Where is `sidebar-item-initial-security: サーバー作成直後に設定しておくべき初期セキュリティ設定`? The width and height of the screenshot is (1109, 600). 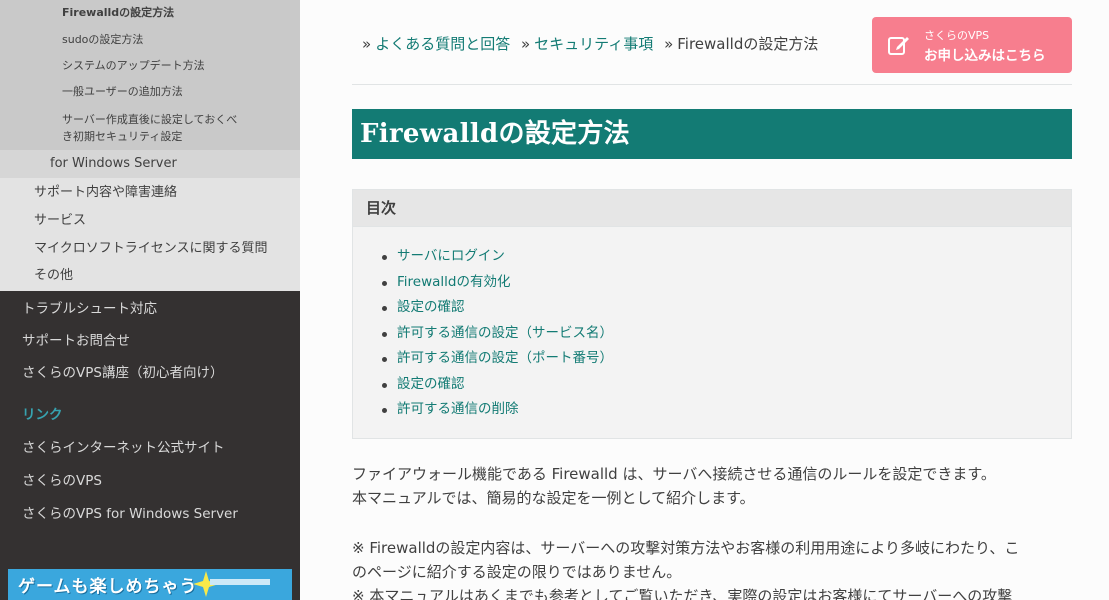 sidebar-item-initial-security: サーバー作成直後に設定しておくべき初期セキュリティ設定 is located at coordinates (150, 127).